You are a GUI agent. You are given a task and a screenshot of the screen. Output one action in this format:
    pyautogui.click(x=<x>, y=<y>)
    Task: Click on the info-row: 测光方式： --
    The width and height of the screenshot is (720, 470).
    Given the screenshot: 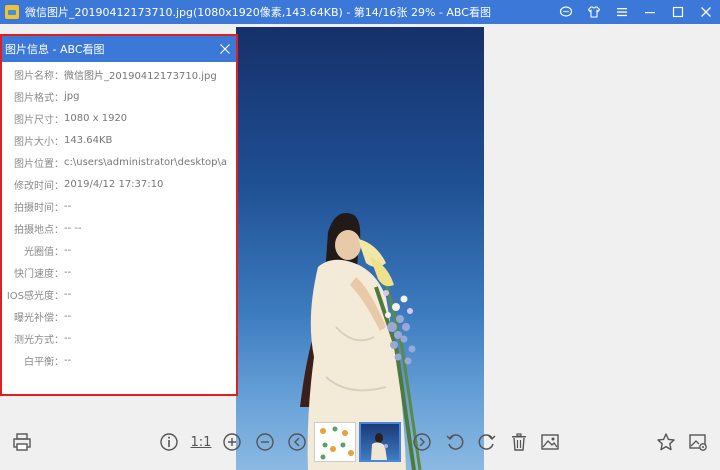 What is the action you would take?
    pyautogui.click(x=119, y=338)
    